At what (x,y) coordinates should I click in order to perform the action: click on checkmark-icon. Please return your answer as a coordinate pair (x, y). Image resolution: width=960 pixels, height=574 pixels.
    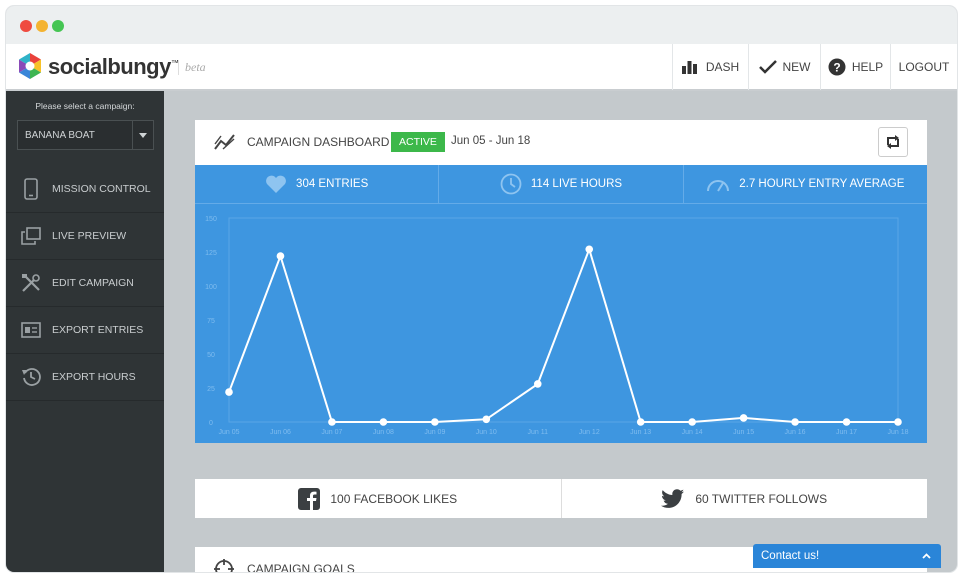
    Looking at the image, I should click on (767, 67).